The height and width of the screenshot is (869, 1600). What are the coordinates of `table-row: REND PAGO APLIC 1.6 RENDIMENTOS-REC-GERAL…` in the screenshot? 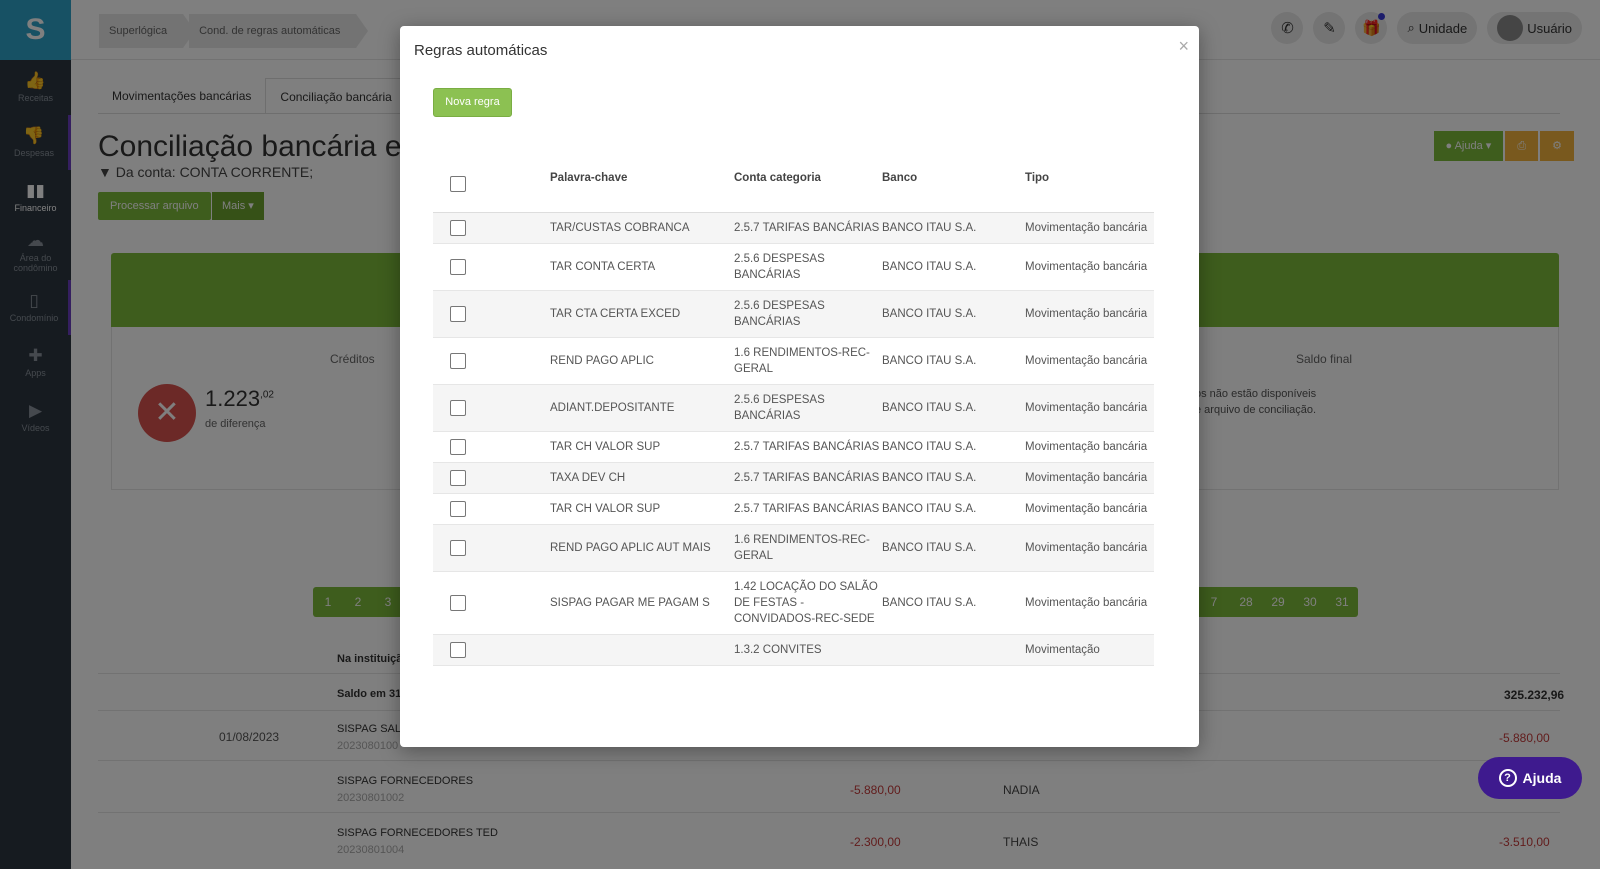 It's located at (793, 361).